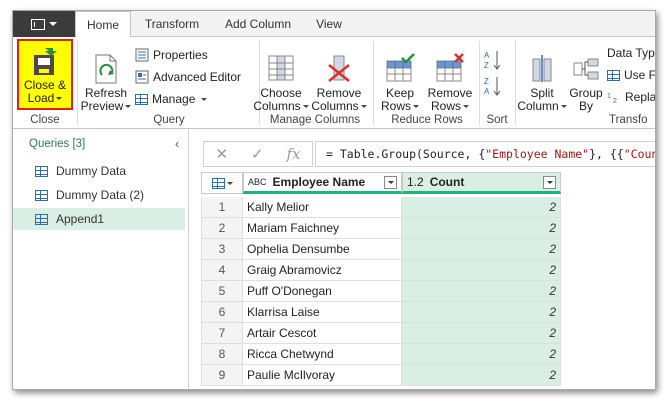 The height and width of the screenshot is (403, 669). I want to click on replace-values-button: 12 Repla, so click(631, 97).